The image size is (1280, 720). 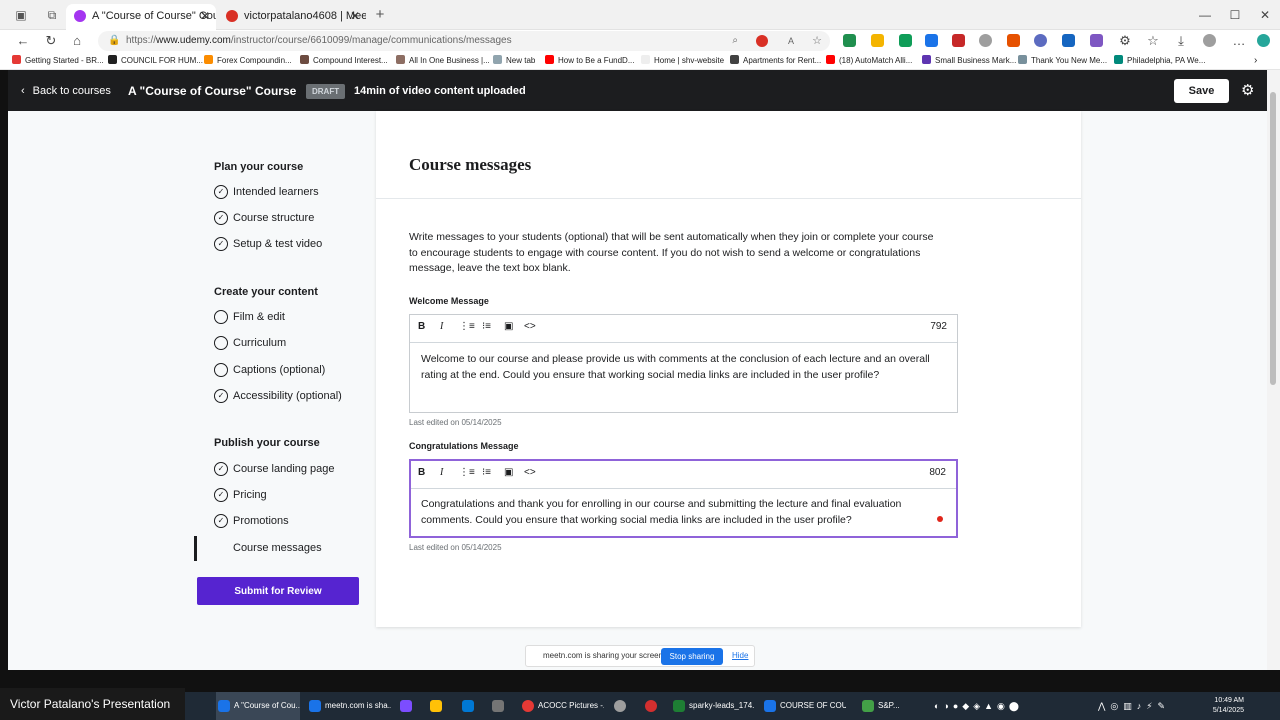 I want to click on refresh-icon: ↻, so click(x=51, y=41).